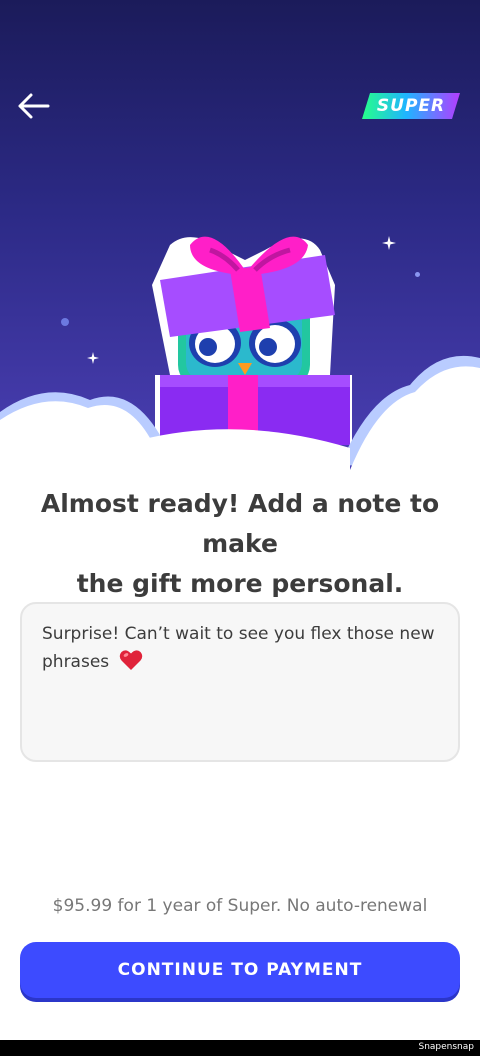 This screenshot has height=1056, width=480. I want to click on footer-bar, so click(240, 1048).